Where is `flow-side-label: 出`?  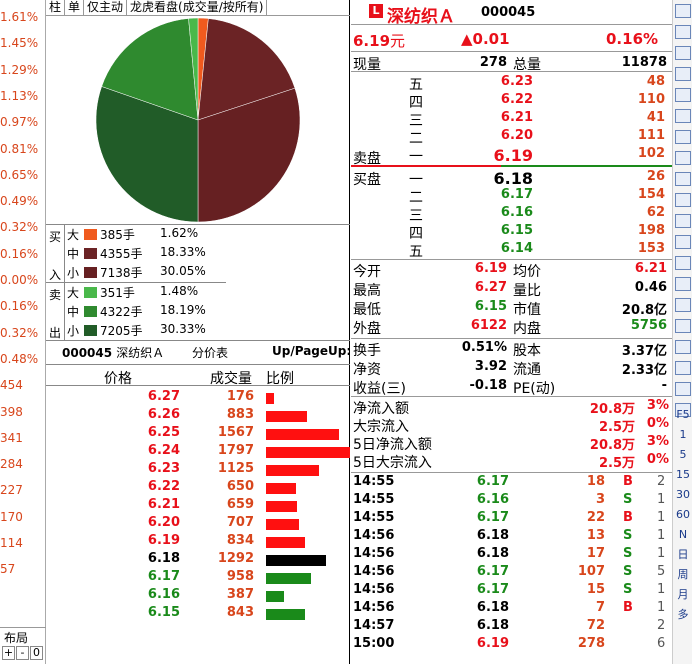 flow-side-label: 出 is located at coordinates (55, 333).